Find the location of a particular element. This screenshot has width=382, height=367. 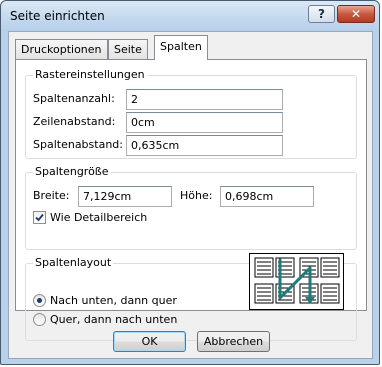

raster-group-title: Rastereinstellungen is located at coordinates (90, 74).